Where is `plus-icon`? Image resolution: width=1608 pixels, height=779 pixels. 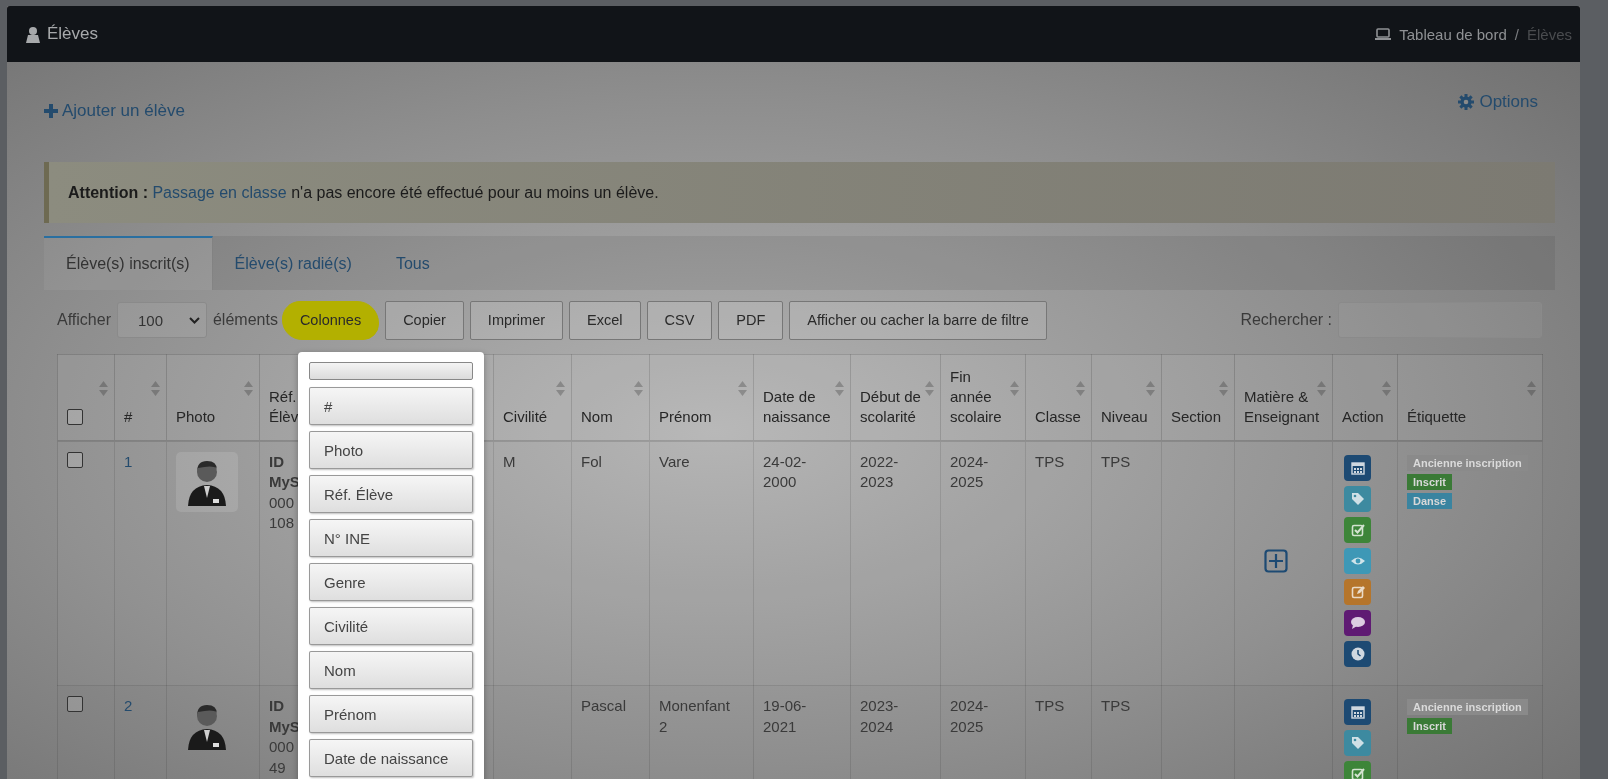 plus-icon is located at coordinates (51, 111).